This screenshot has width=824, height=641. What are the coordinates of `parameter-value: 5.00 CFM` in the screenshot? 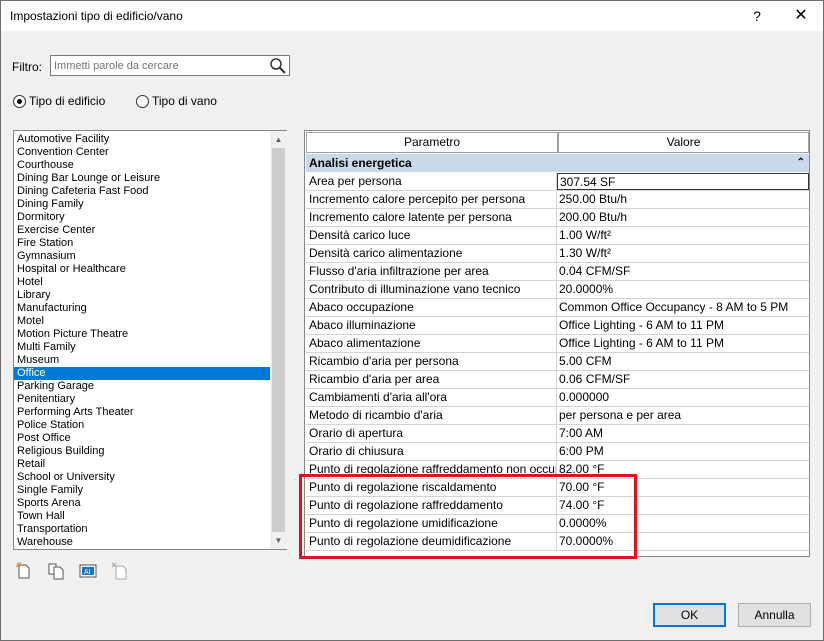 It's located at (683, 361).